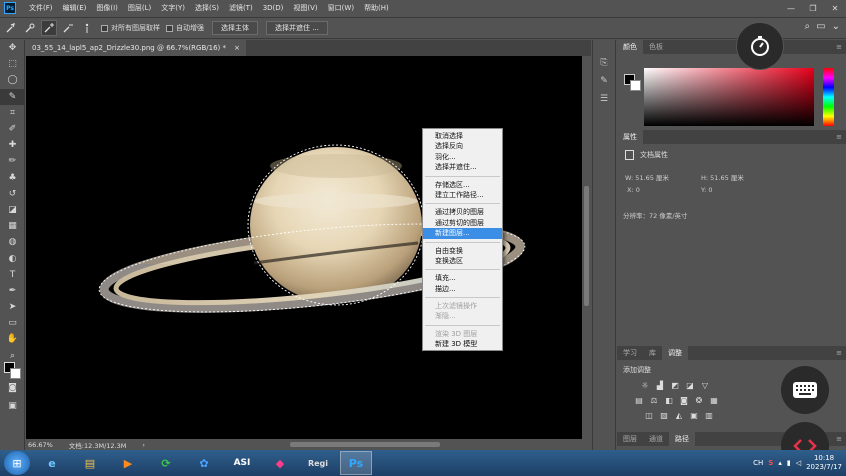 The width and height of the screenshot is (846, 476). What do you see at coordinates (462, 261) in the screenshot?
I see `menu-item-transform-selection: 变换选区` at bounding box center [462, 261].